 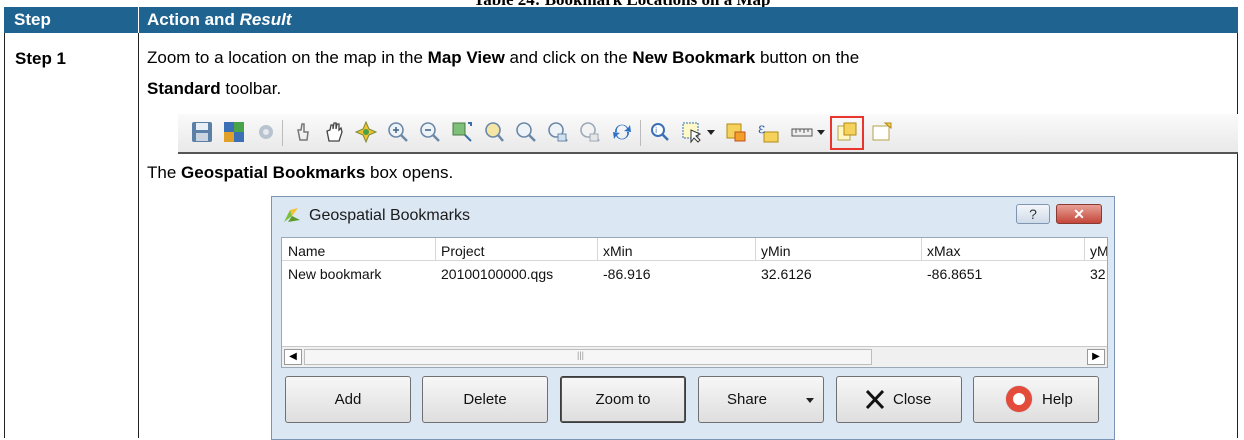 What do you see at coordinates (334, 274) in the screenshot?
I see `cell-name: New bookmark` at bounding box center [334, 274].